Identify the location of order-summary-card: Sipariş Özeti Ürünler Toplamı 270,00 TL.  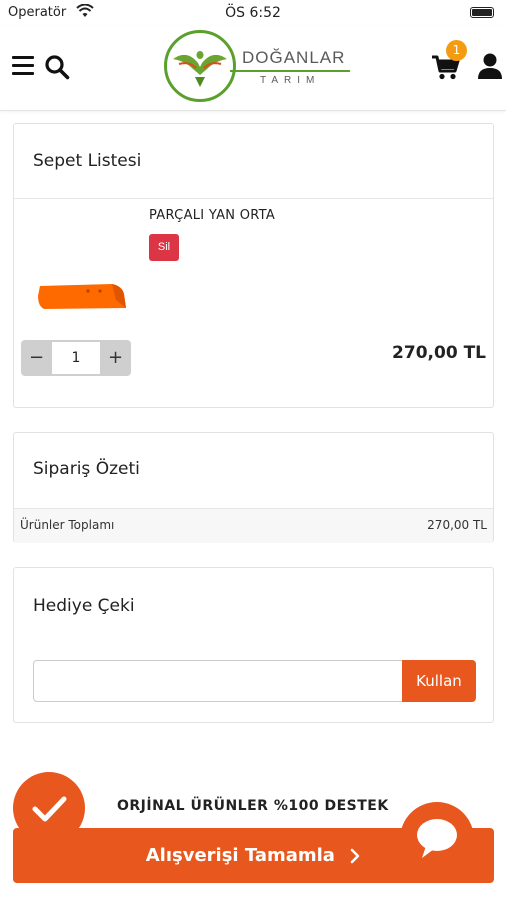
(253, 487).